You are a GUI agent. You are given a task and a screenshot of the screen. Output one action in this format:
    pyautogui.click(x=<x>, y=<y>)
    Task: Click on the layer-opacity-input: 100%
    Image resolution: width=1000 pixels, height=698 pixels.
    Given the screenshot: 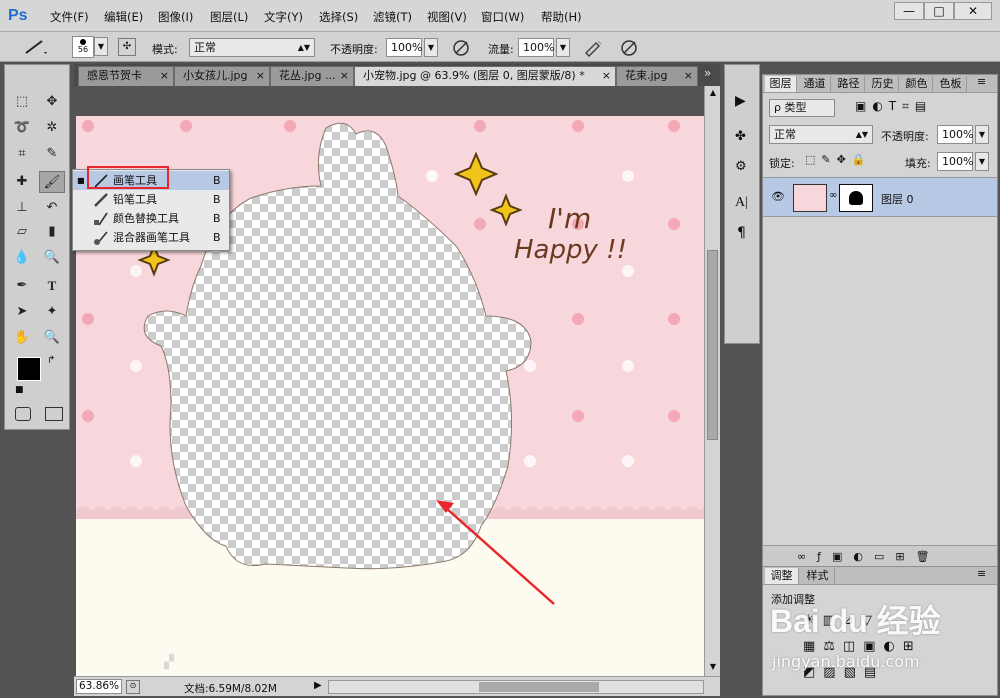 What is the action you would take?
    pyautogui.click(x=955, y=134)
    